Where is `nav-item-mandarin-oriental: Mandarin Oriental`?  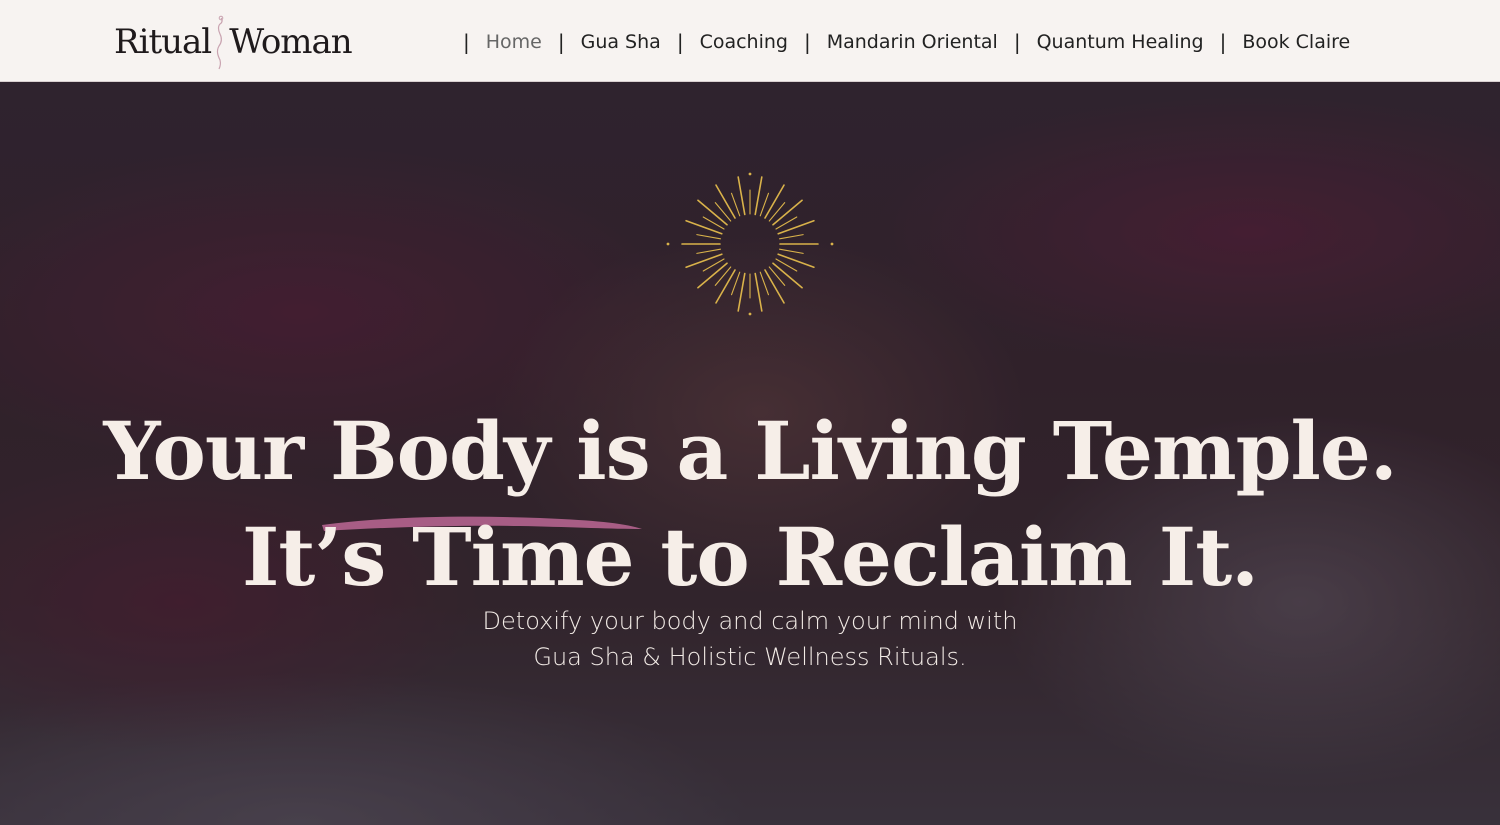 nav-item-mandarin-oriental: Mandarin Oriental is located at coordinates (912, 42).